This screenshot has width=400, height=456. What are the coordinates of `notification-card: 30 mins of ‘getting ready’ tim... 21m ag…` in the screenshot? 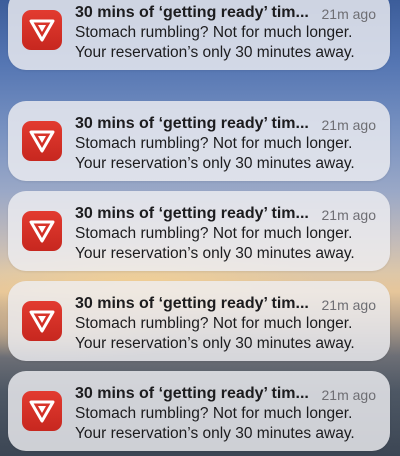 It's located at (199, 35).